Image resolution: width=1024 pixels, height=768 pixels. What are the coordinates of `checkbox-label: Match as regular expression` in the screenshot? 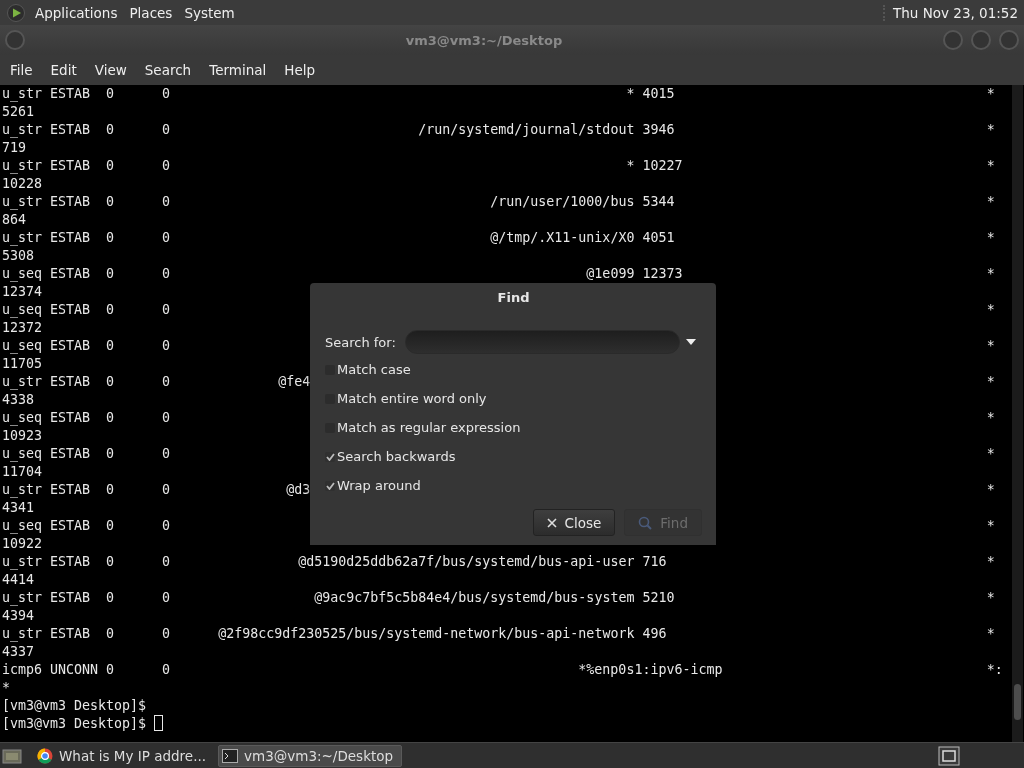 It's located at (429, 427).